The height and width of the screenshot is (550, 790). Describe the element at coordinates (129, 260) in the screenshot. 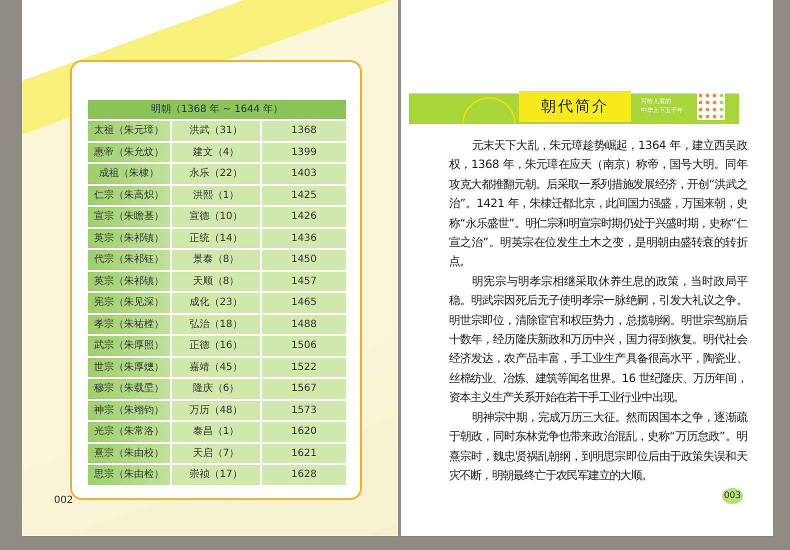

I see `table-cell: 代宗（朱祁钰）` at that location.